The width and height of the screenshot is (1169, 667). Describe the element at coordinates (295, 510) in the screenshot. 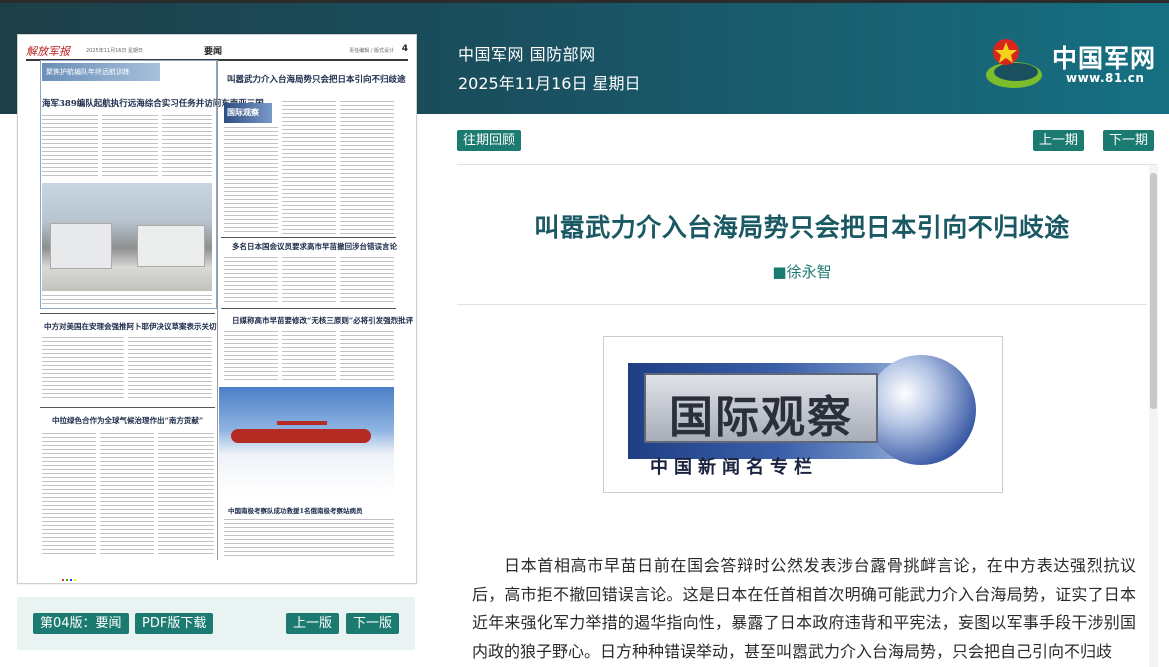

I see `paper-headline-7: 中国南极考察队成功救援1名俄南极考察站病员` at that location.